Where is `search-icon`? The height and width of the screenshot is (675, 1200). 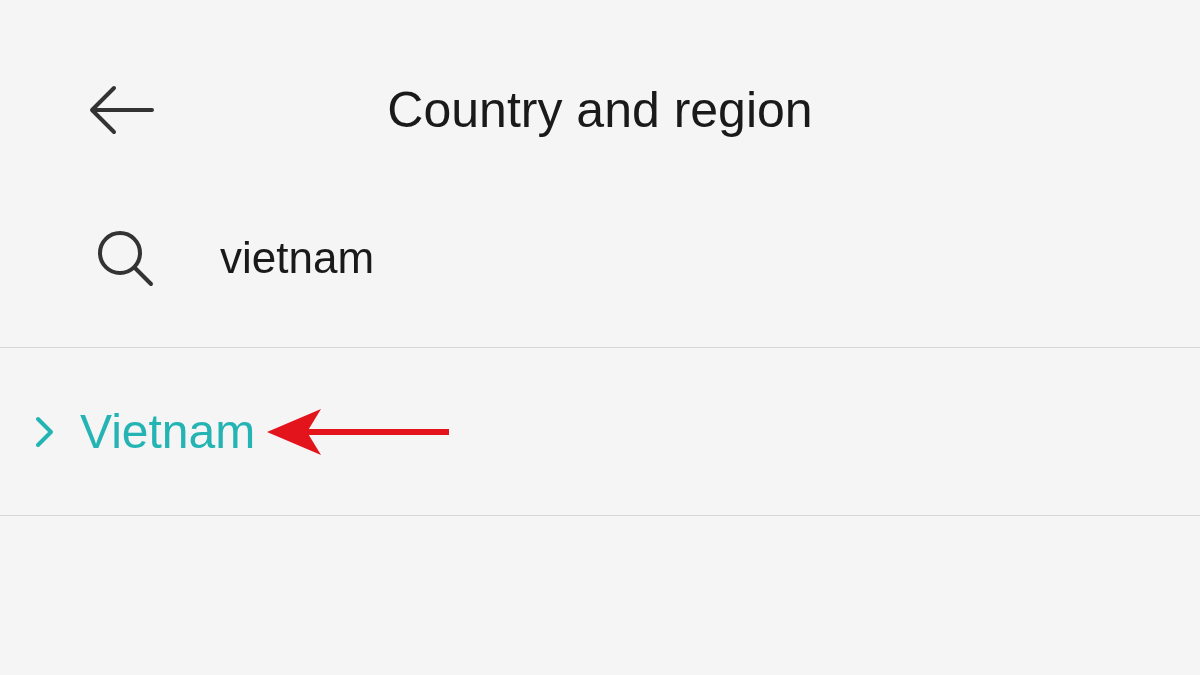
search-icon is located at coordinates (125, 258).